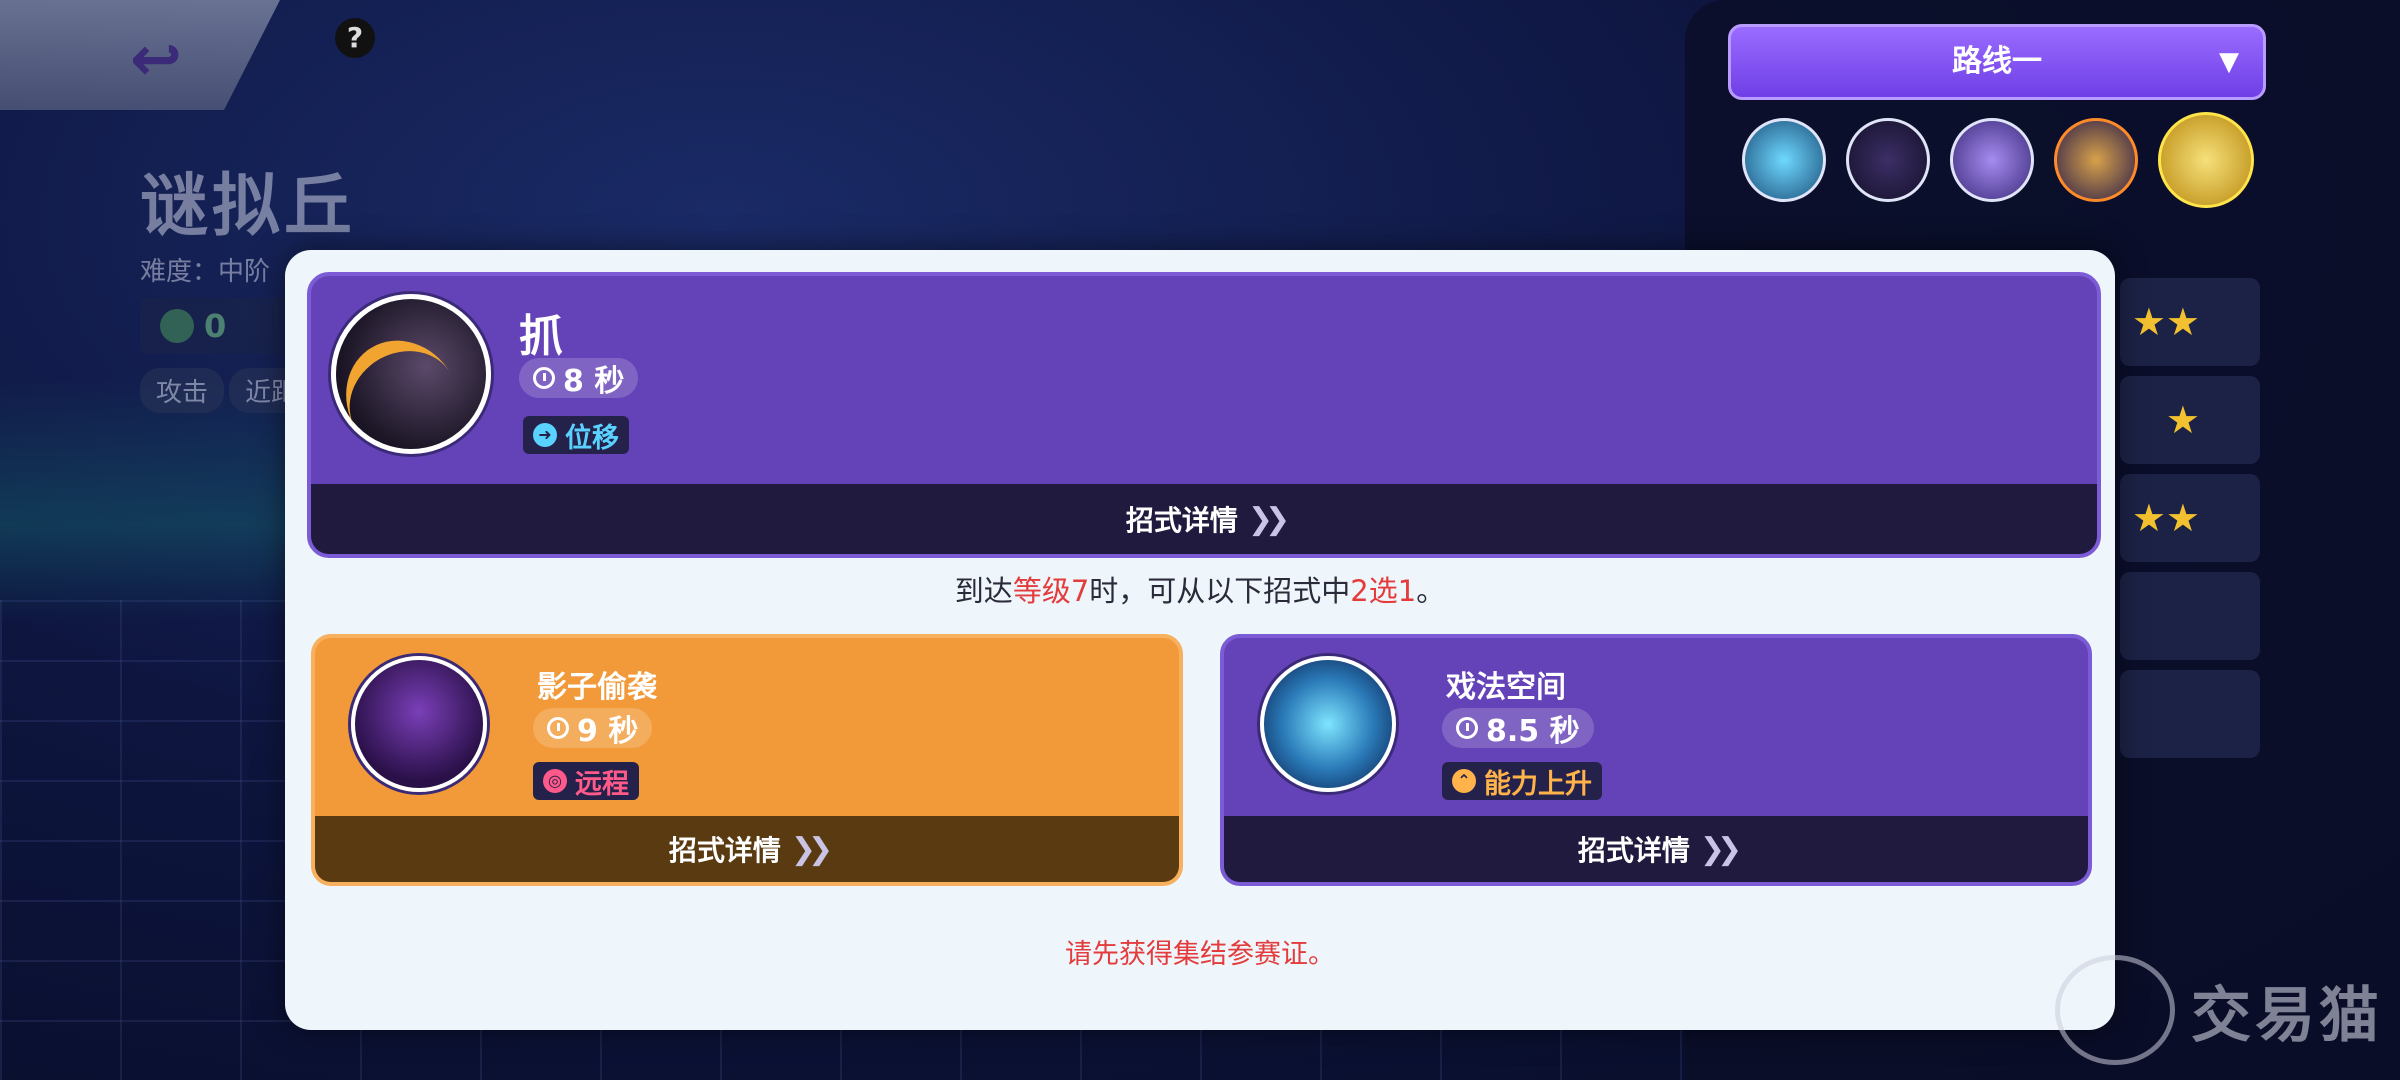 Image resolution: width=2400 pixels, height=1080 pixels. Describe the element at coordinates (1533, 731) in the screenshot. I see `option-cooldown: 8.5 秒` at that location.